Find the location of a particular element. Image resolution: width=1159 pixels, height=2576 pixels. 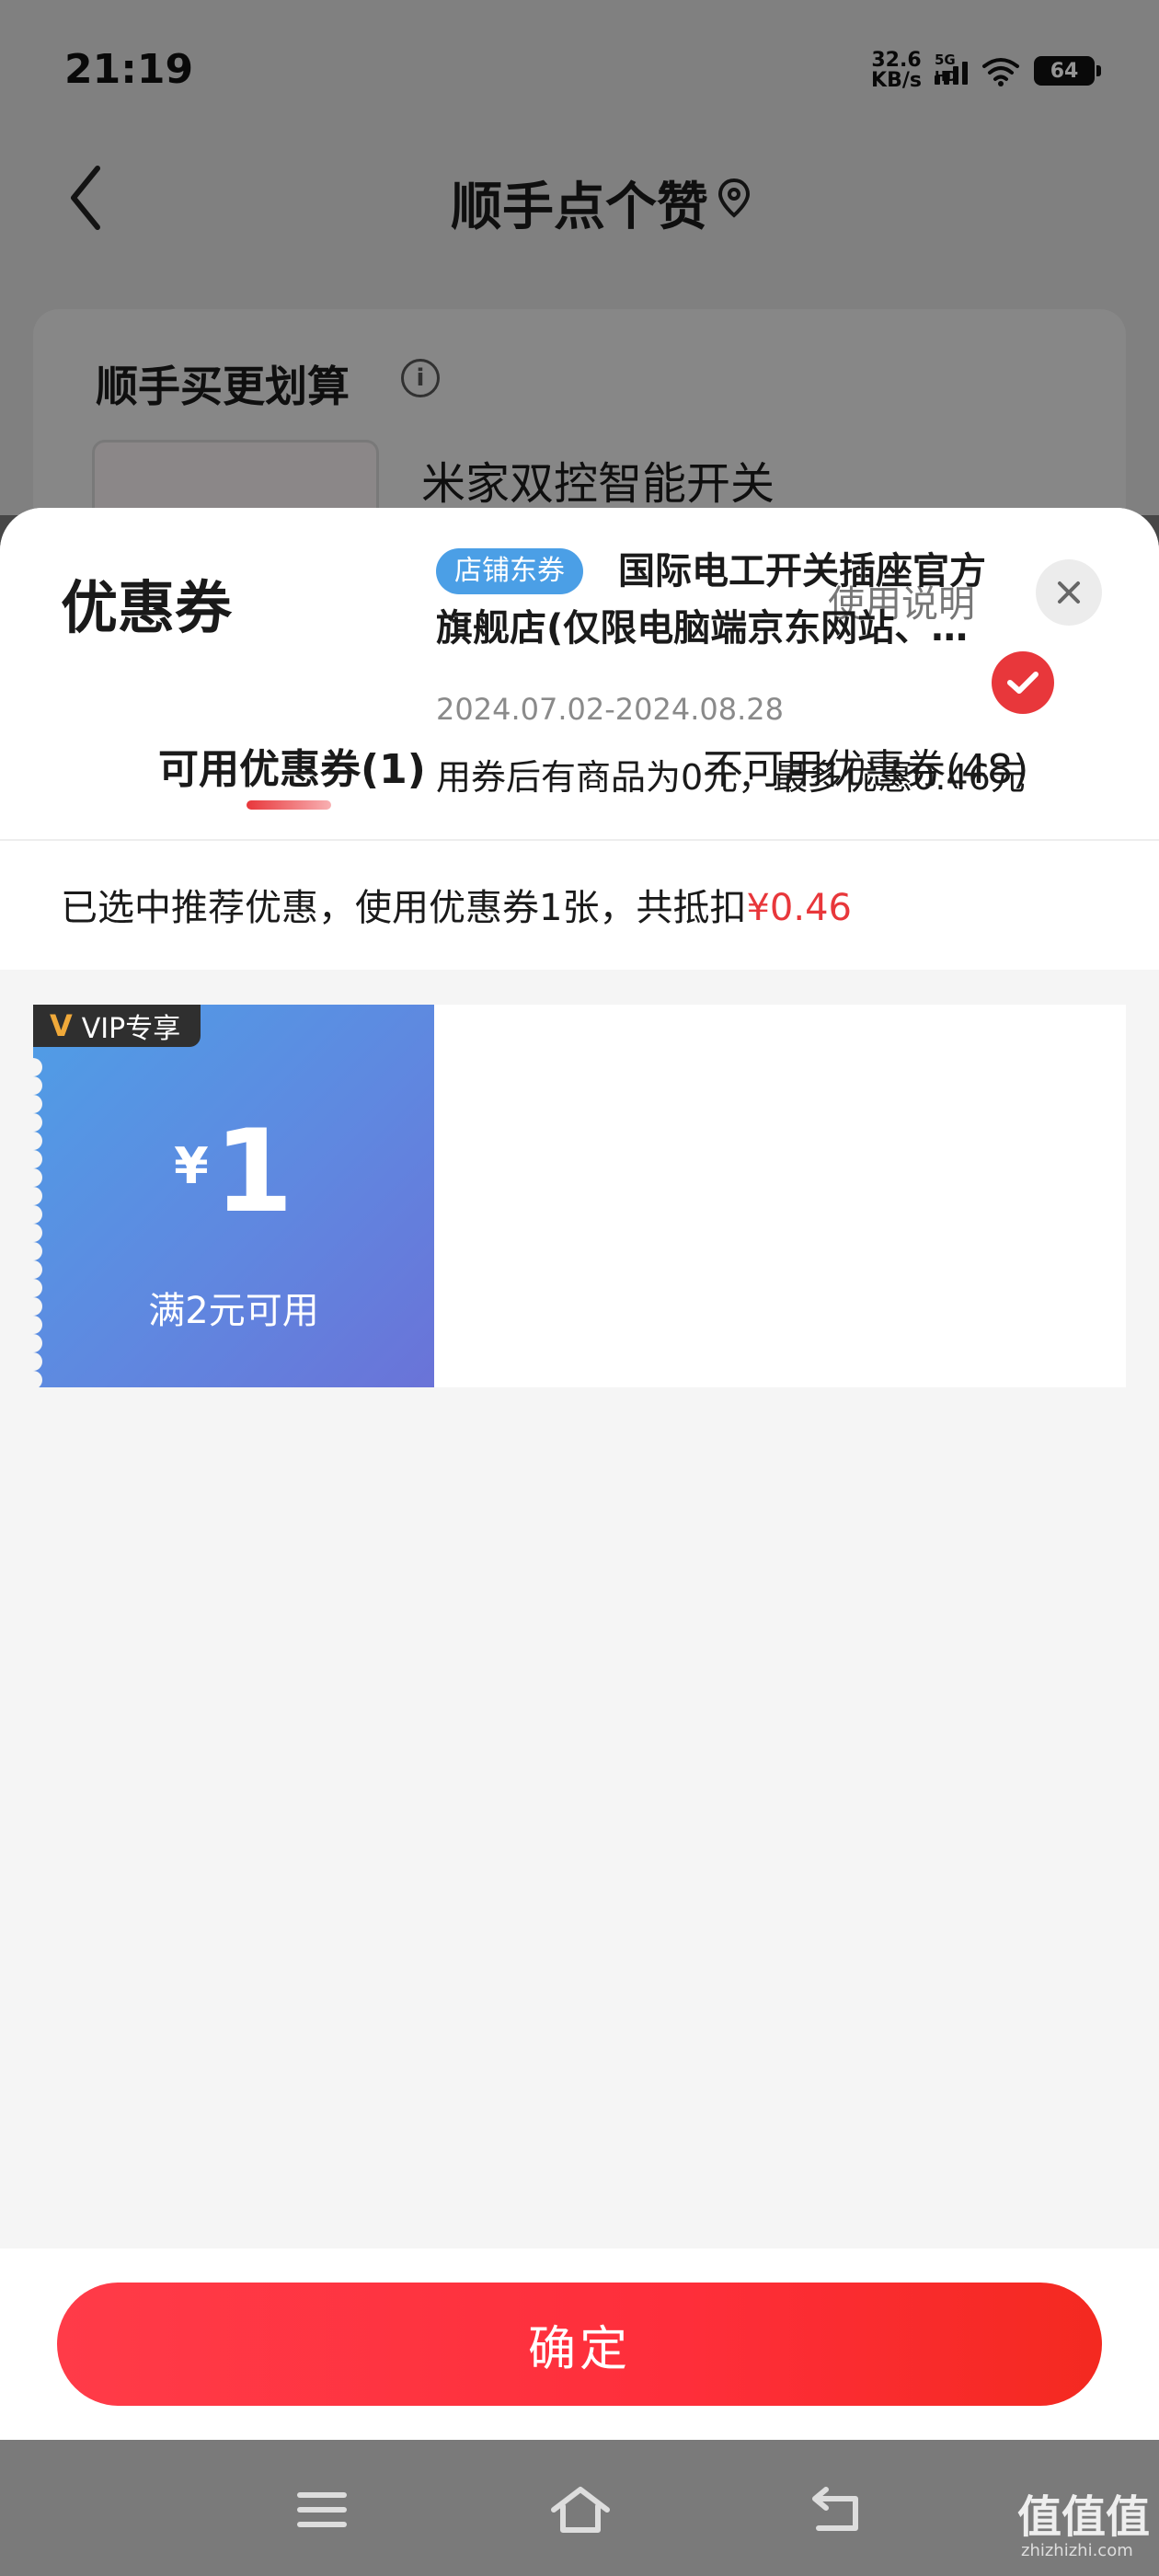

watermark-logo: 值值值 is located at coordinates (1084, 2517).